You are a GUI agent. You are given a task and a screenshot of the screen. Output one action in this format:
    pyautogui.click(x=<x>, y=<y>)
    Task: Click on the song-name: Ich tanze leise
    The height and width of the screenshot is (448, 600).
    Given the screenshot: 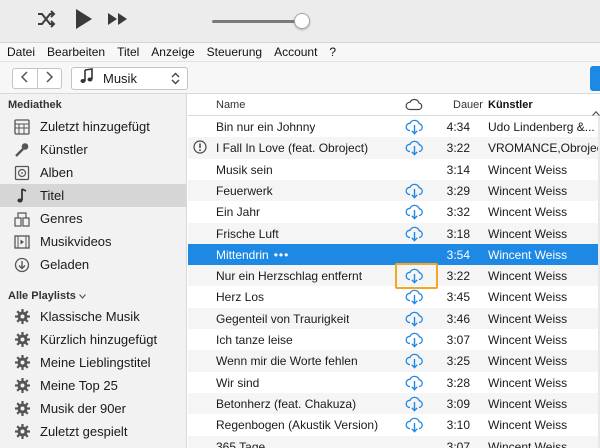 What is the action you would take?
    pyautogui.click(x=254, y=340)
    